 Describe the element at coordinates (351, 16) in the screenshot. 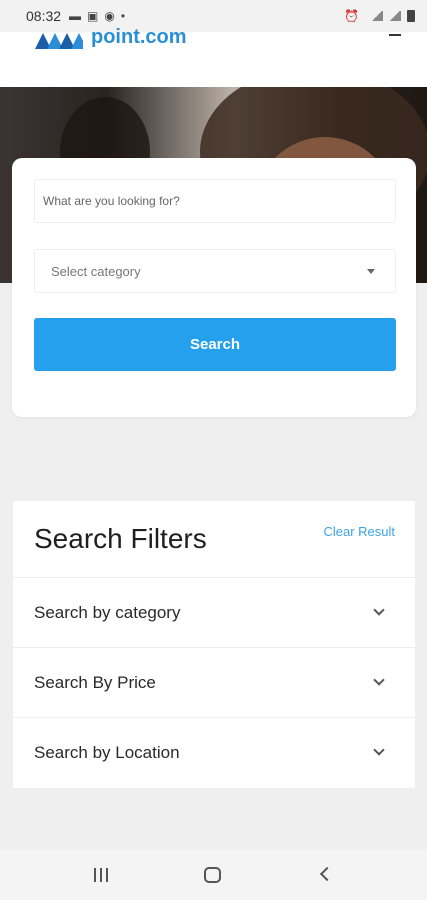

I see `alarm-icon: ⏰` at that location.